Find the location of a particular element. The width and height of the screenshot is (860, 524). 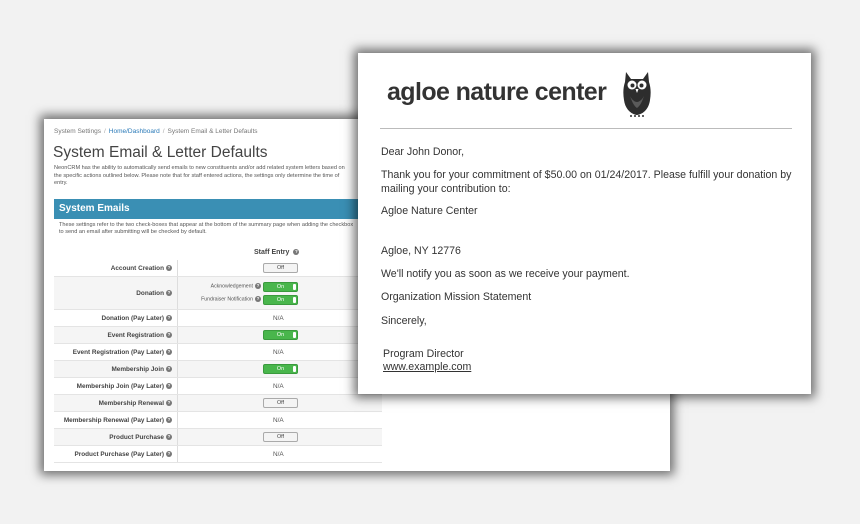

sub-setting-label: Fundraiser Notification? is located at coordinates (231, 299).